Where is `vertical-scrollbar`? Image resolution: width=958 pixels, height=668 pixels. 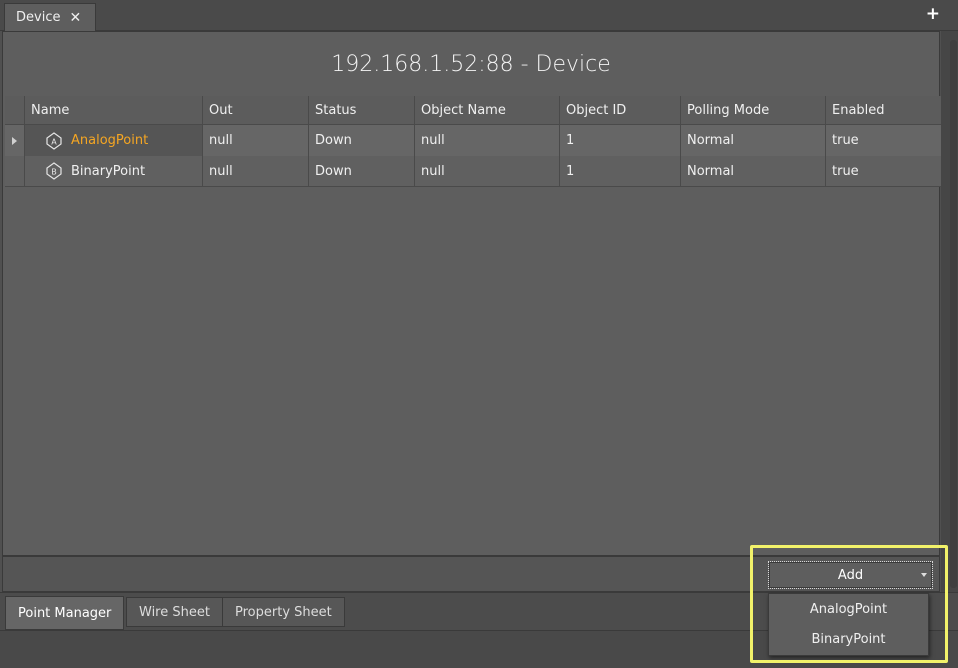 vertical-scrollbar is located at coordinates (953, 314).